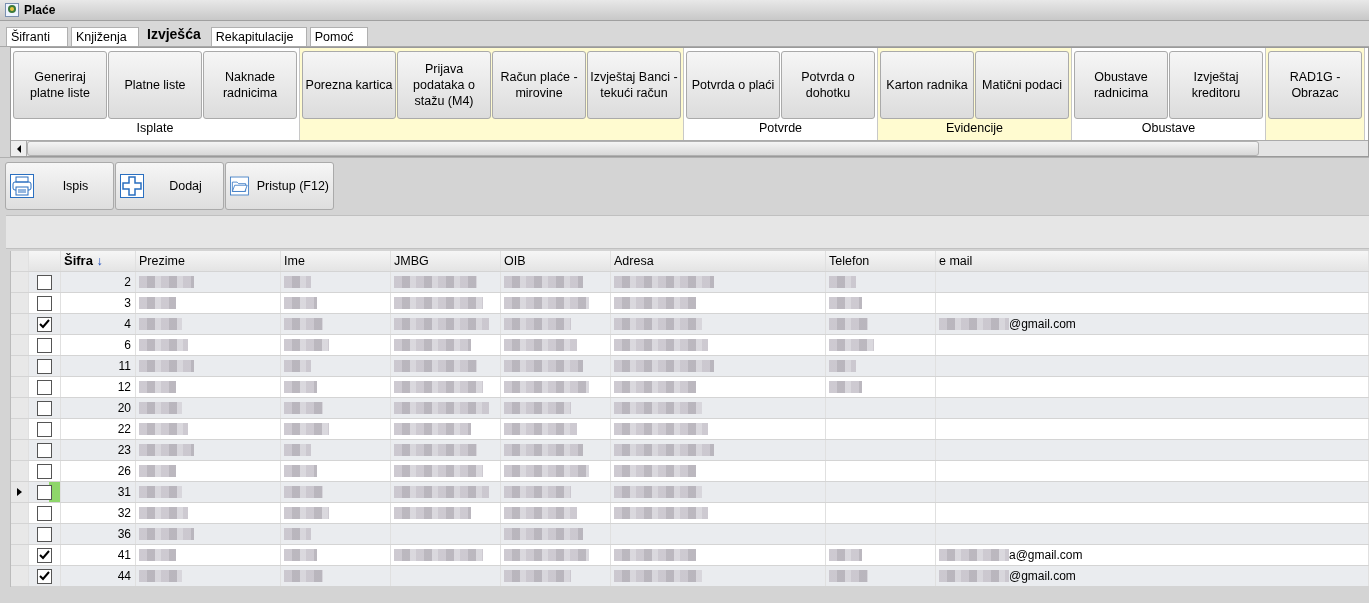 The width and height of the screenshot is (1369, 603). What do you see at coordinates (98, 429) in the screenshot?
I see `table-cell: 22` at bounding box center [98, 429].